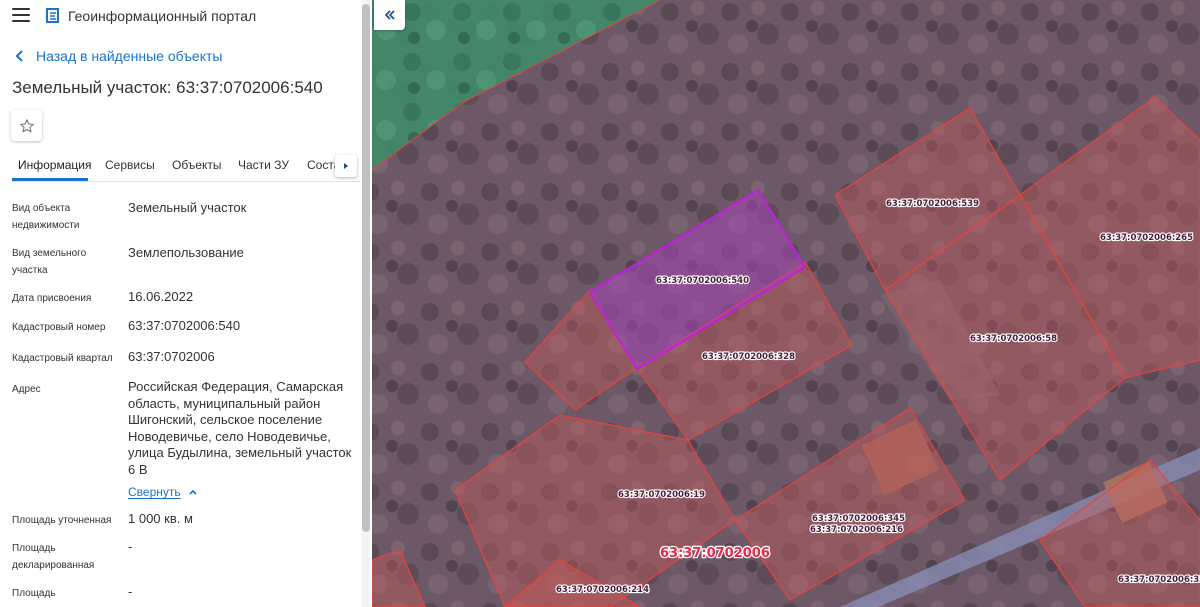 The height and width of the screenshot is (607, 1200). I want to click on parcel-label: 63:37:0702006:265, so click(1146, 238).